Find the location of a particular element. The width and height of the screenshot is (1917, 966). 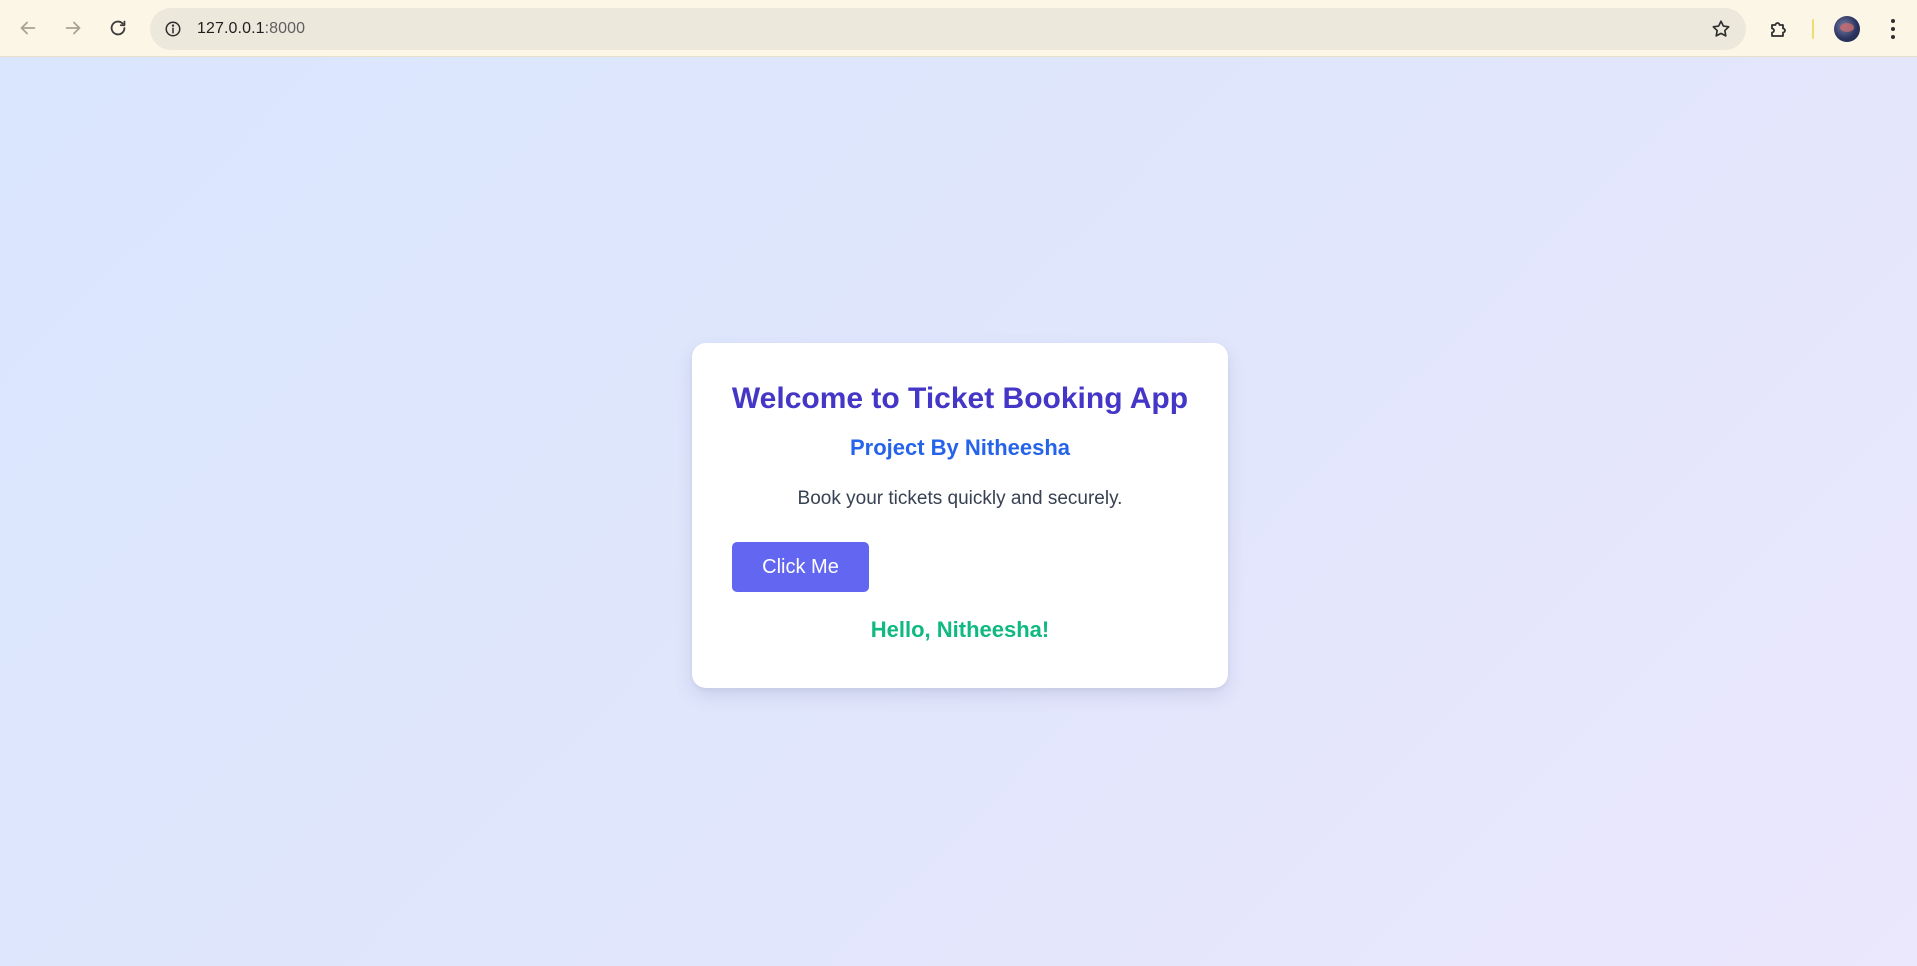

browser-toolbar: 127.0.0.1:8000 is located at coordinates (958, 28).